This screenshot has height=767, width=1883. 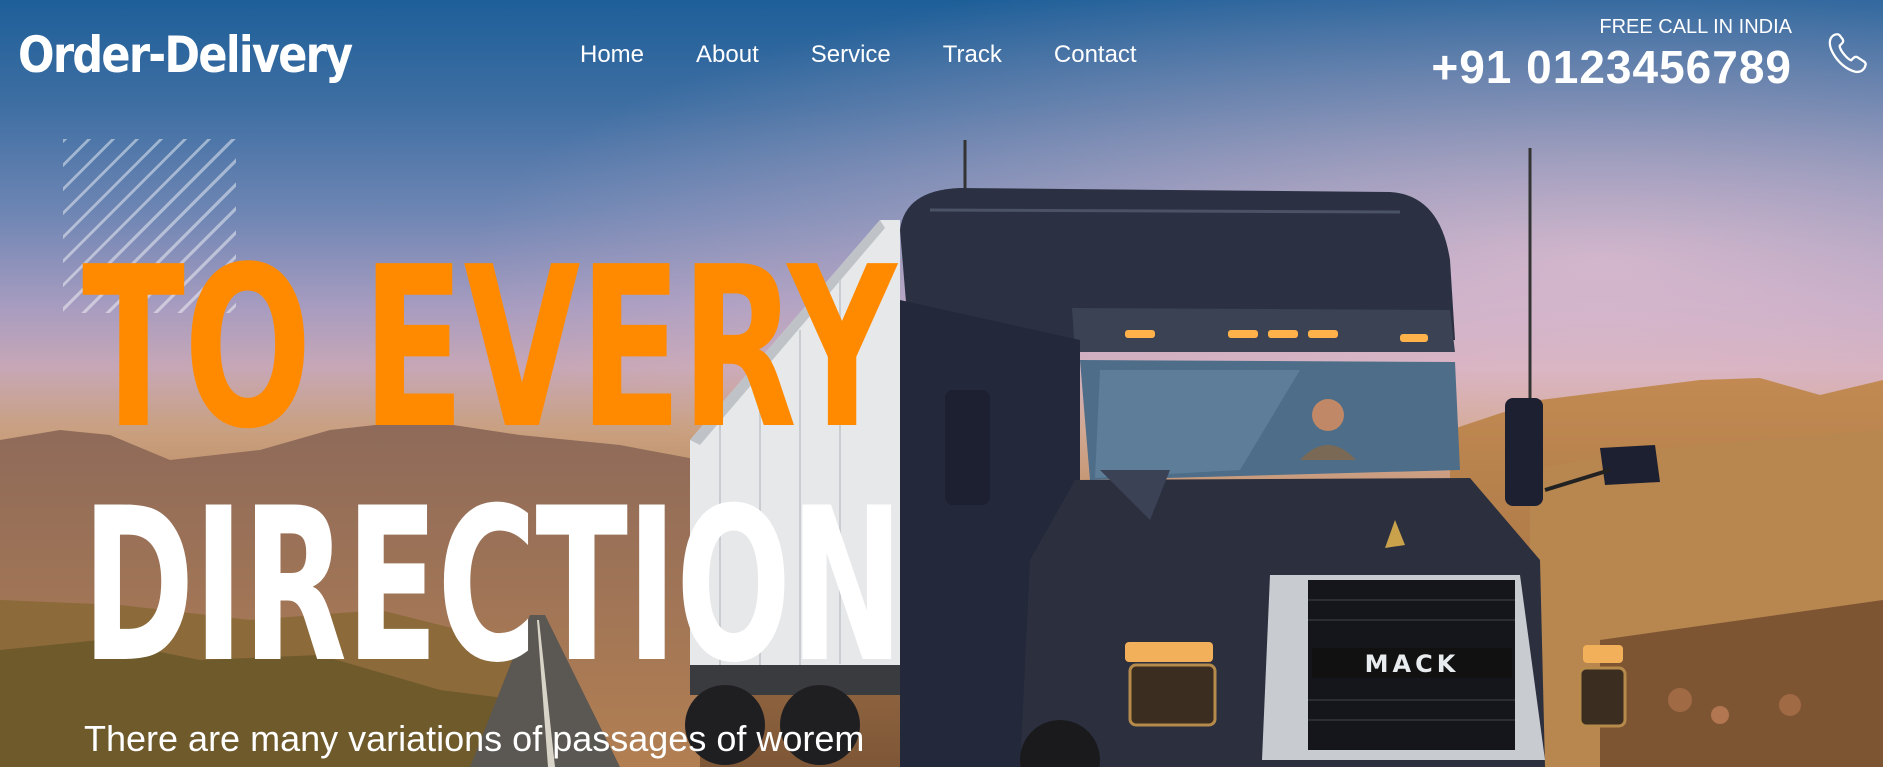 I want to click on nav-home: Home, so click(x=612, y=55).